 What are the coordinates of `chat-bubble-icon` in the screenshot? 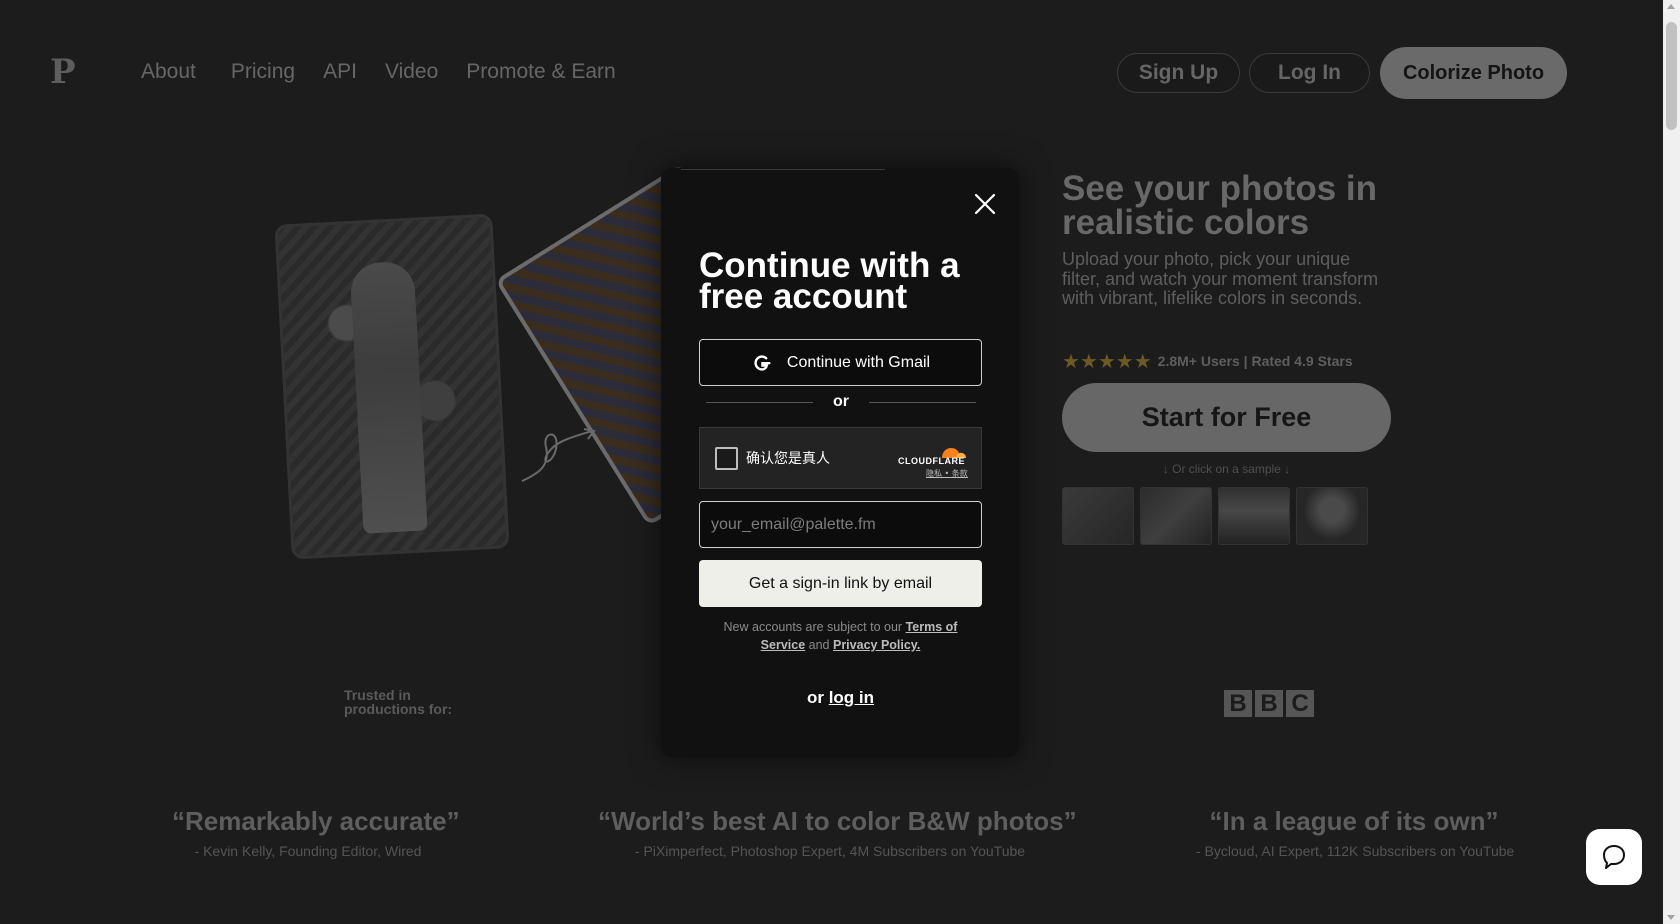 It's located at (1614, 857).